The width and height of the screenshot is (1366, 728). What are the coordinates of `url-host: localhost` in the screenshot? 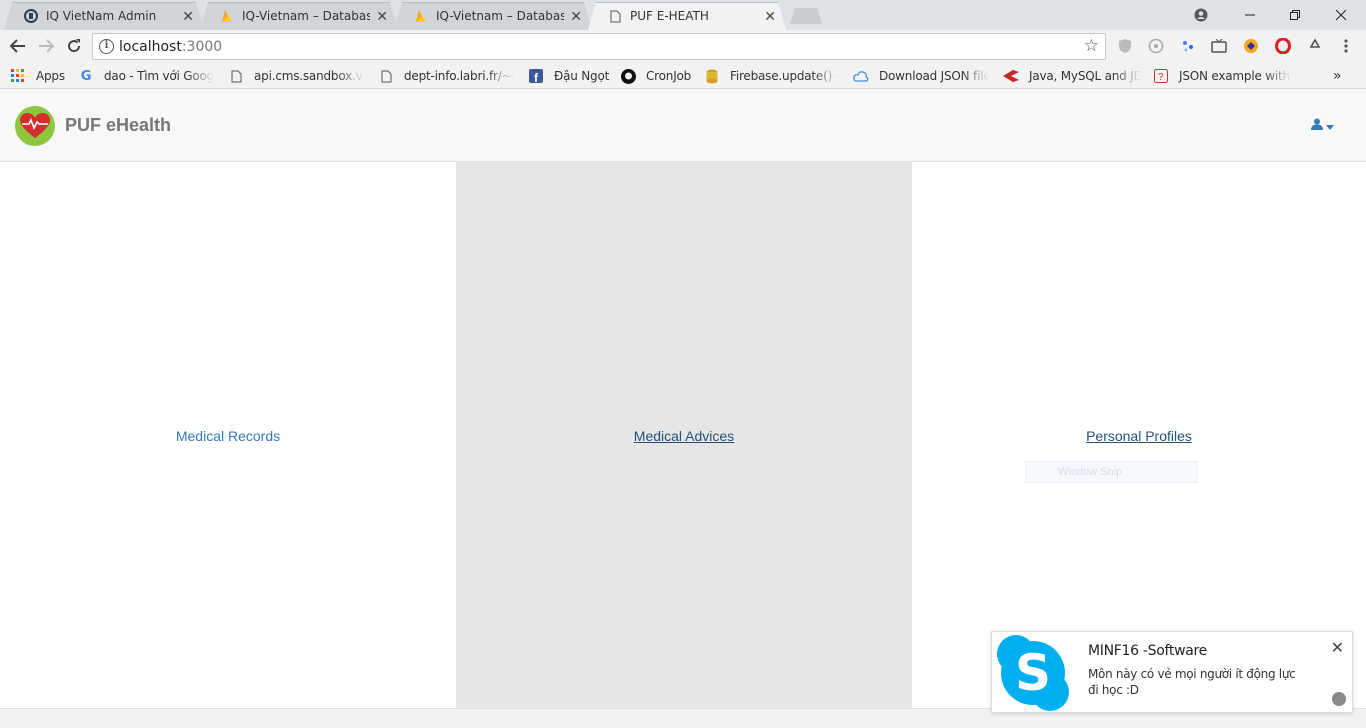 It's located at (150, 47).